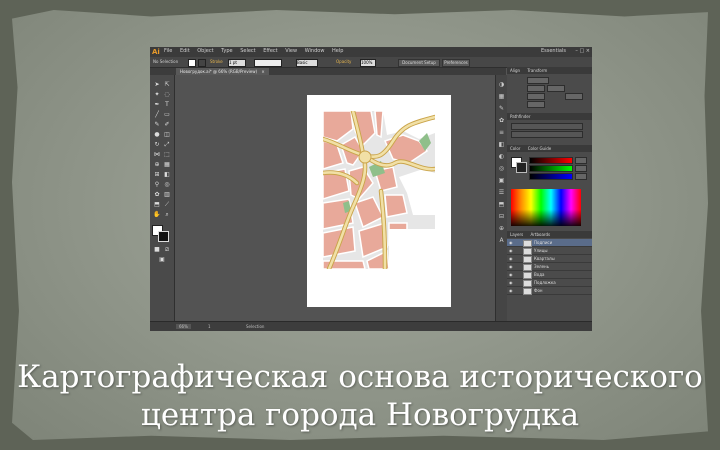 The image size is (720, 450). I want to click on artboard, so click(379, 201).